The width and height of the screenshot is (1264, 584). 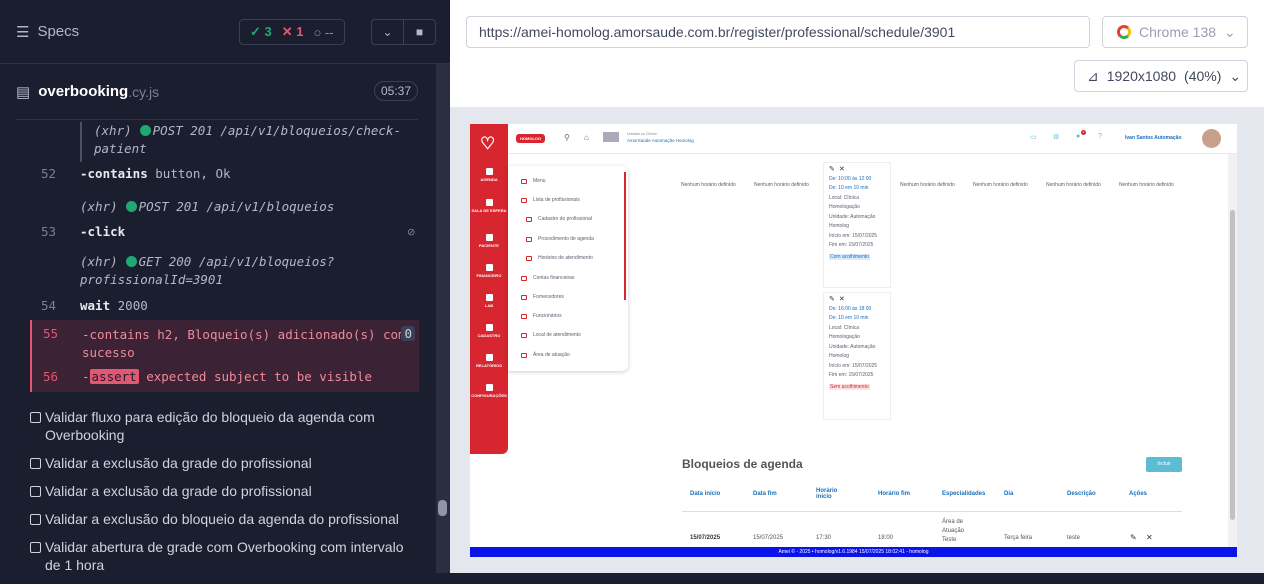 I want to click on menu-item: Contas financeiras, so click(x=547, y=278).